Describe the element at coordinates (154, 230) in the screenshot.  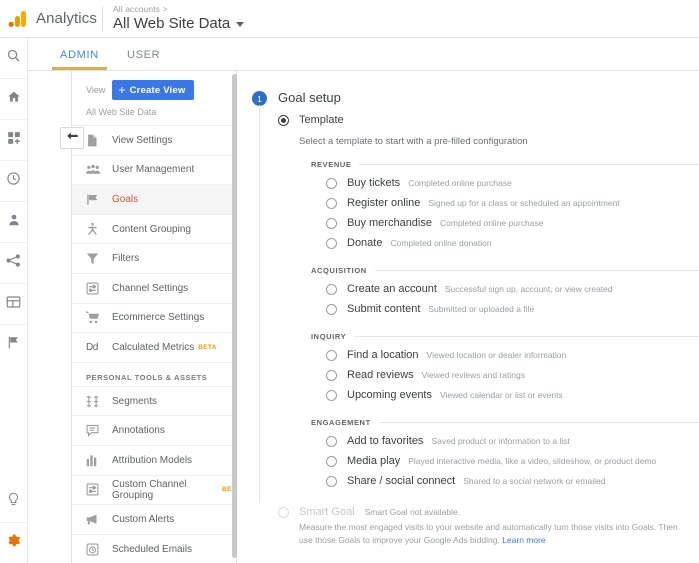
I see `sidebar-item-content-grouping: Content Grouping` at that location.